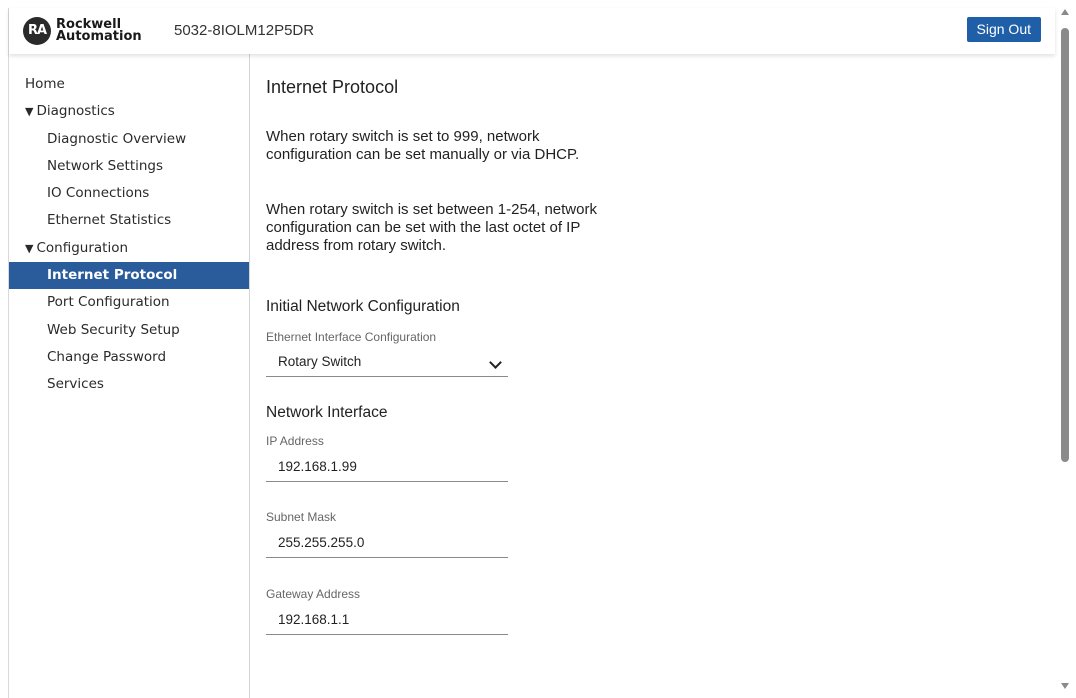  What do you see at coordinates (112, 275) in the screenshot?
I see `sidebar-item-label: Internet Protocol` at bounding box center [112, 275].